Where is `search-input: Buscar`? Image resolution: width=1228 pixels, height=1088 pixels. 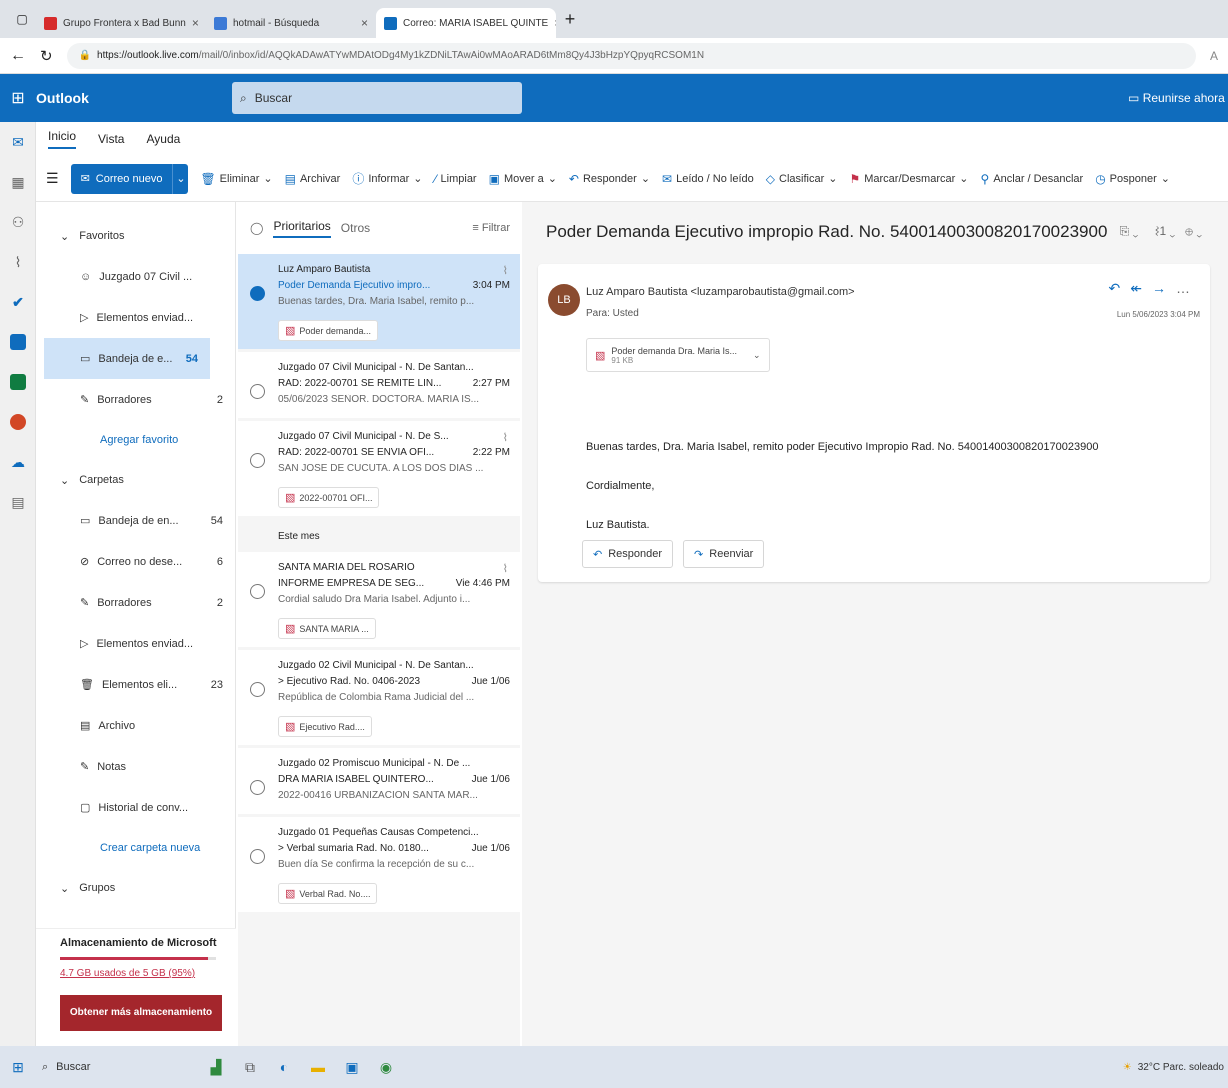
search-input: Buscar is located at coordinates (273, 98).